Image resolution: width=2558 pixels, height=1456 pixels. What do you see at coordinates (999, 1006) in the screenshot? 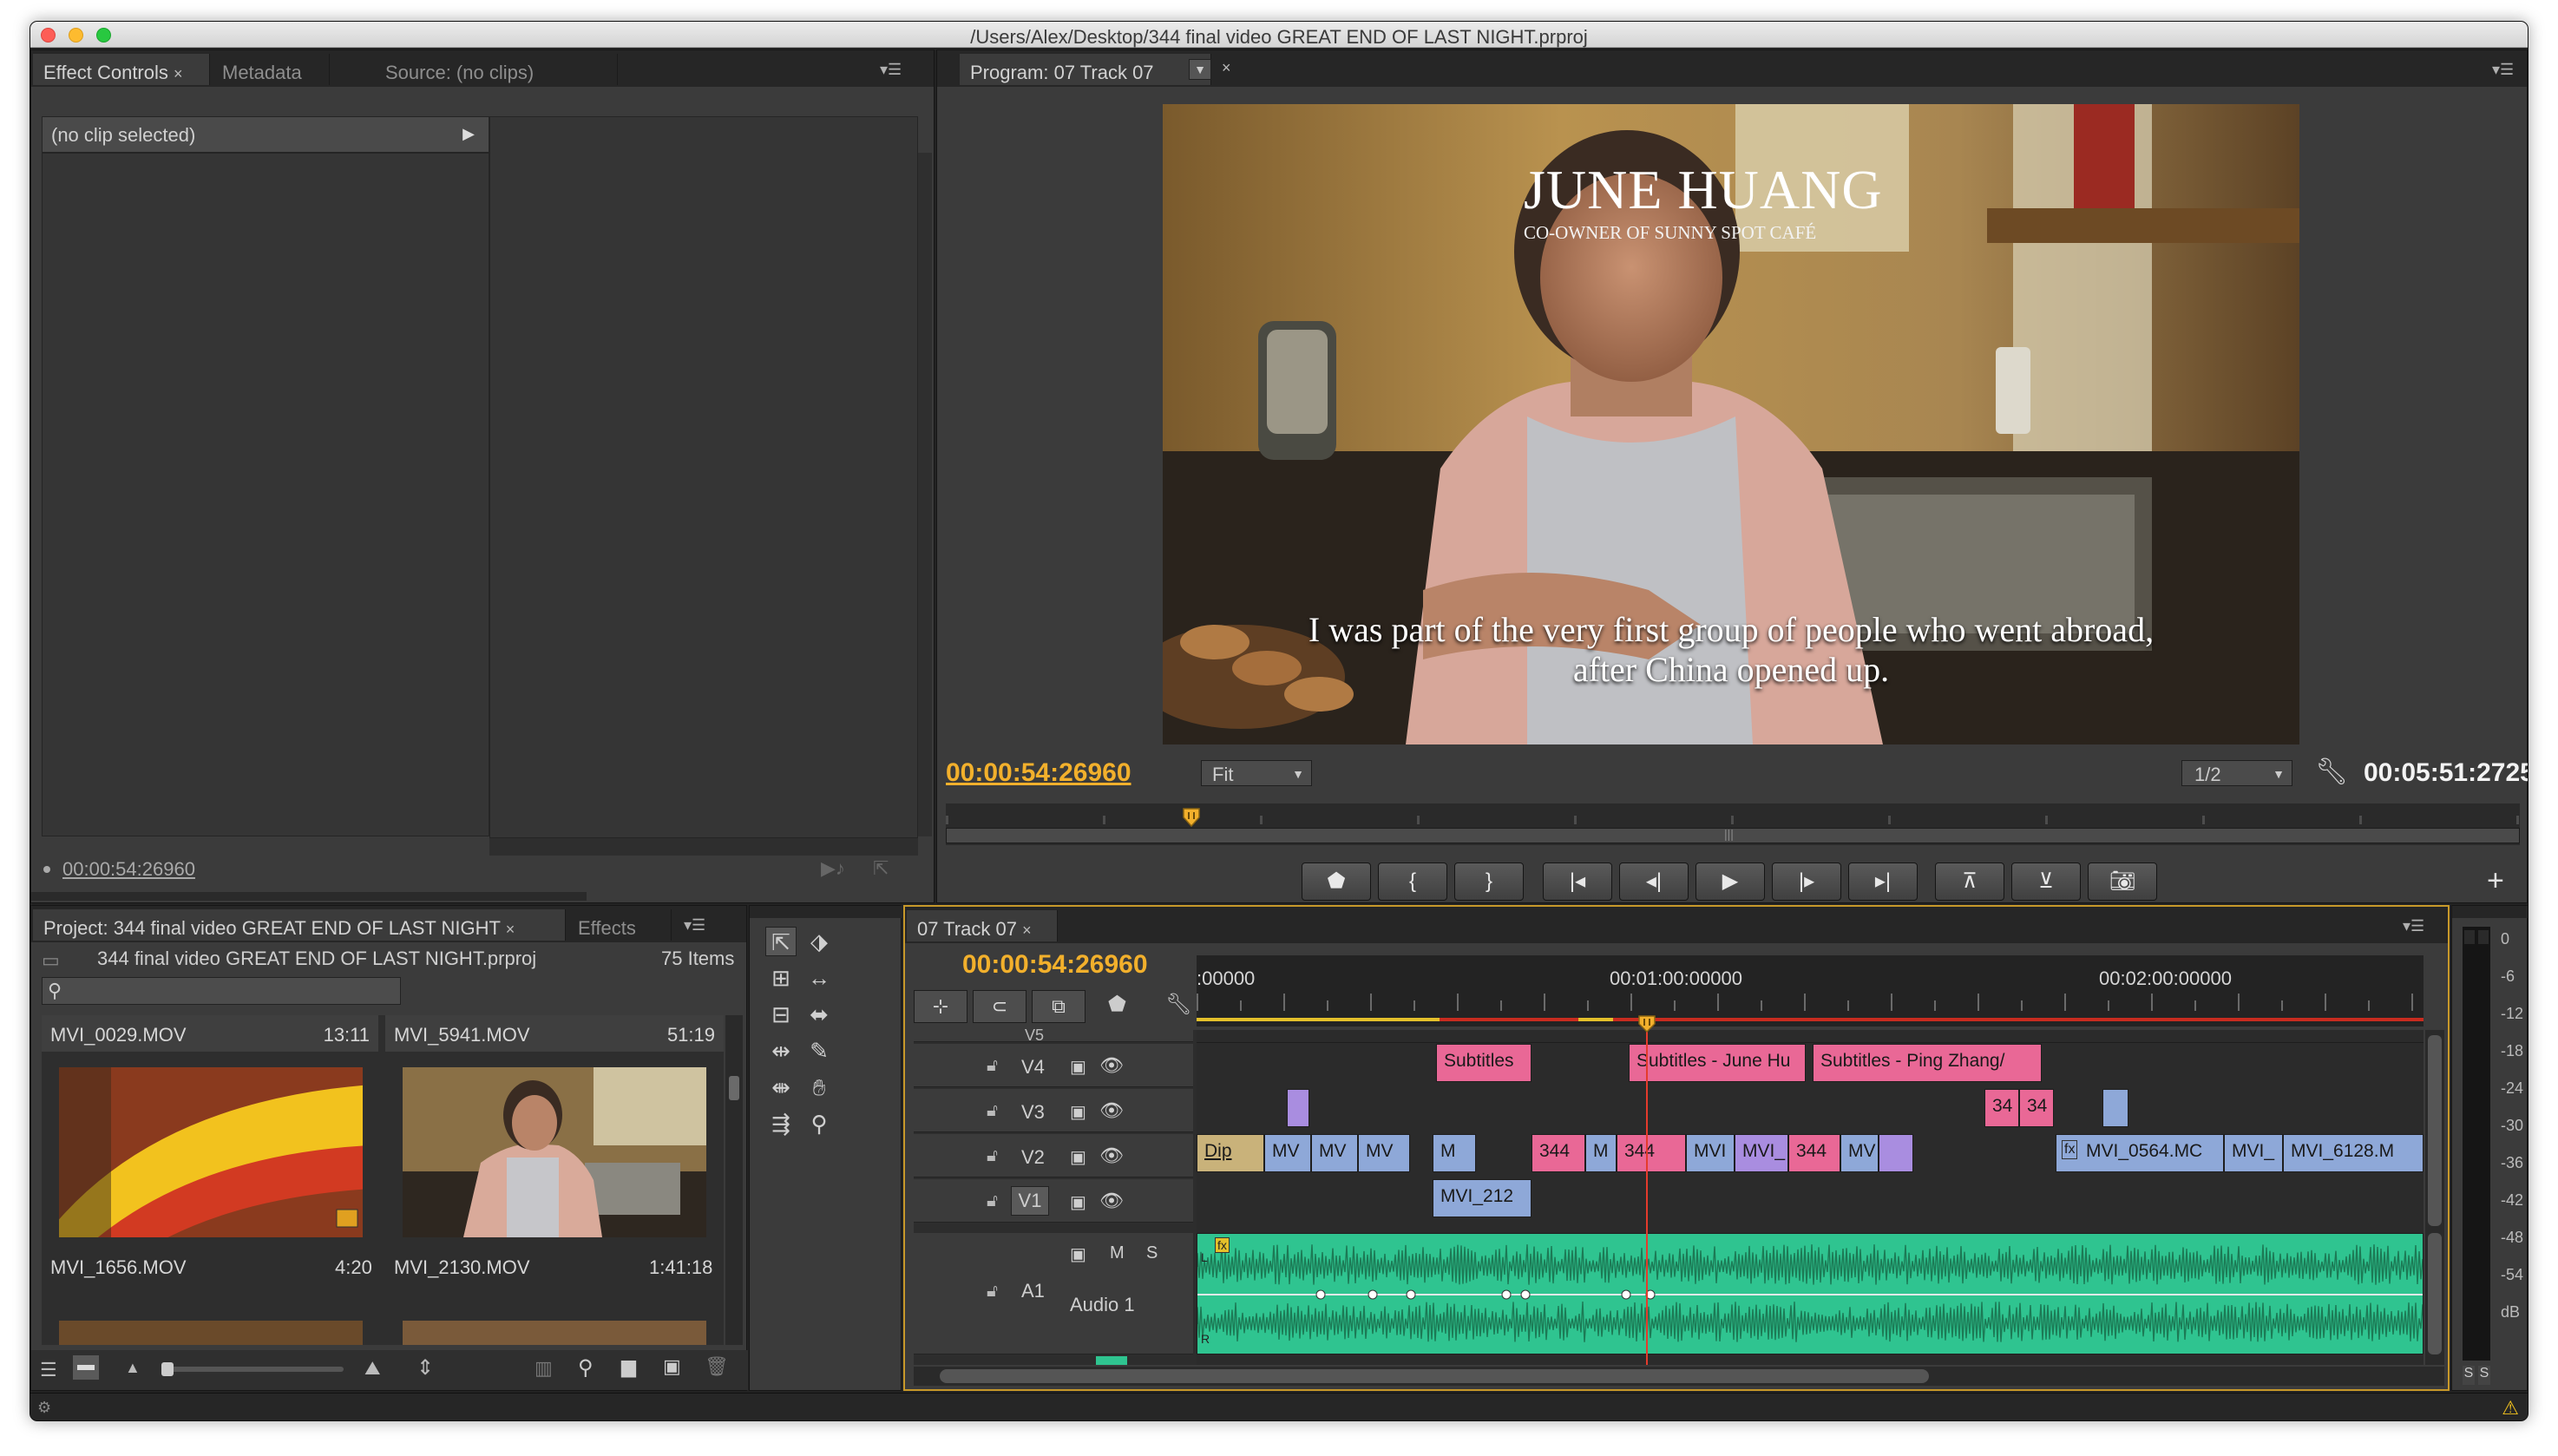
I see `snap-icon: ⊂` at bounding box center [999, 1006].